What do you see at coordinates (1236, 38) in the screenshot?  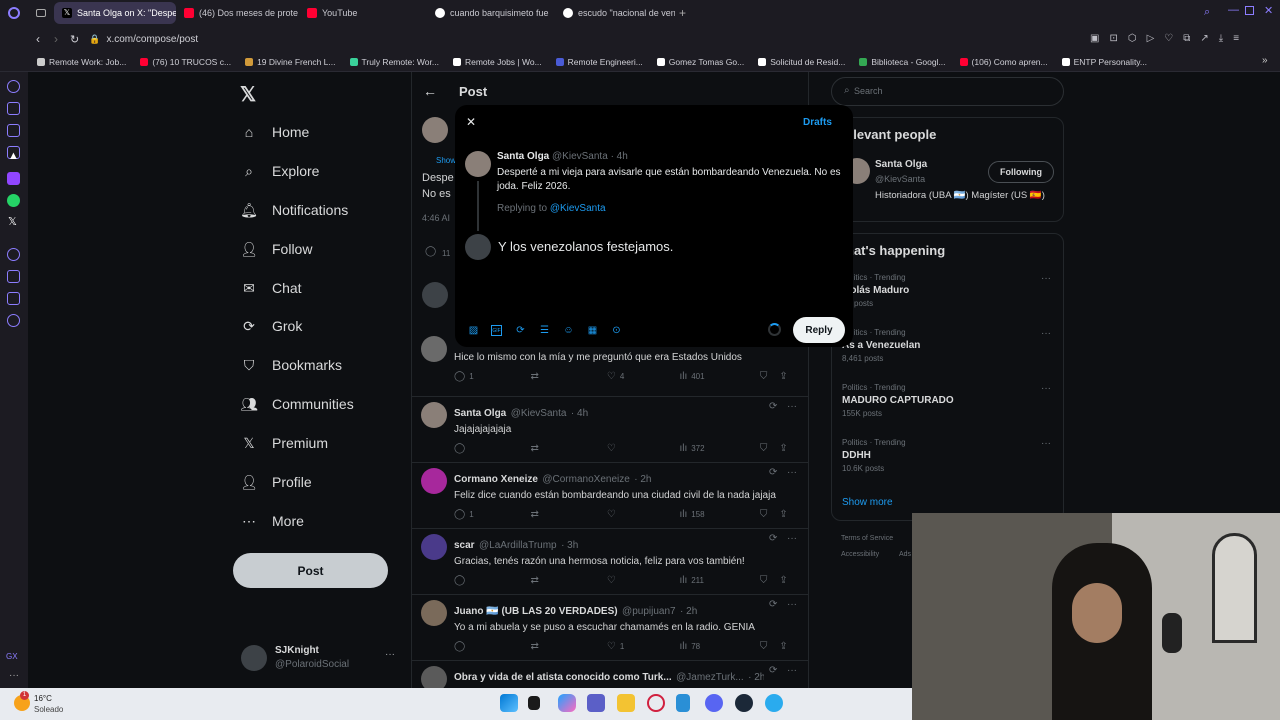 I see `menu-icon: ≡` at bounding box center [1236, 38].